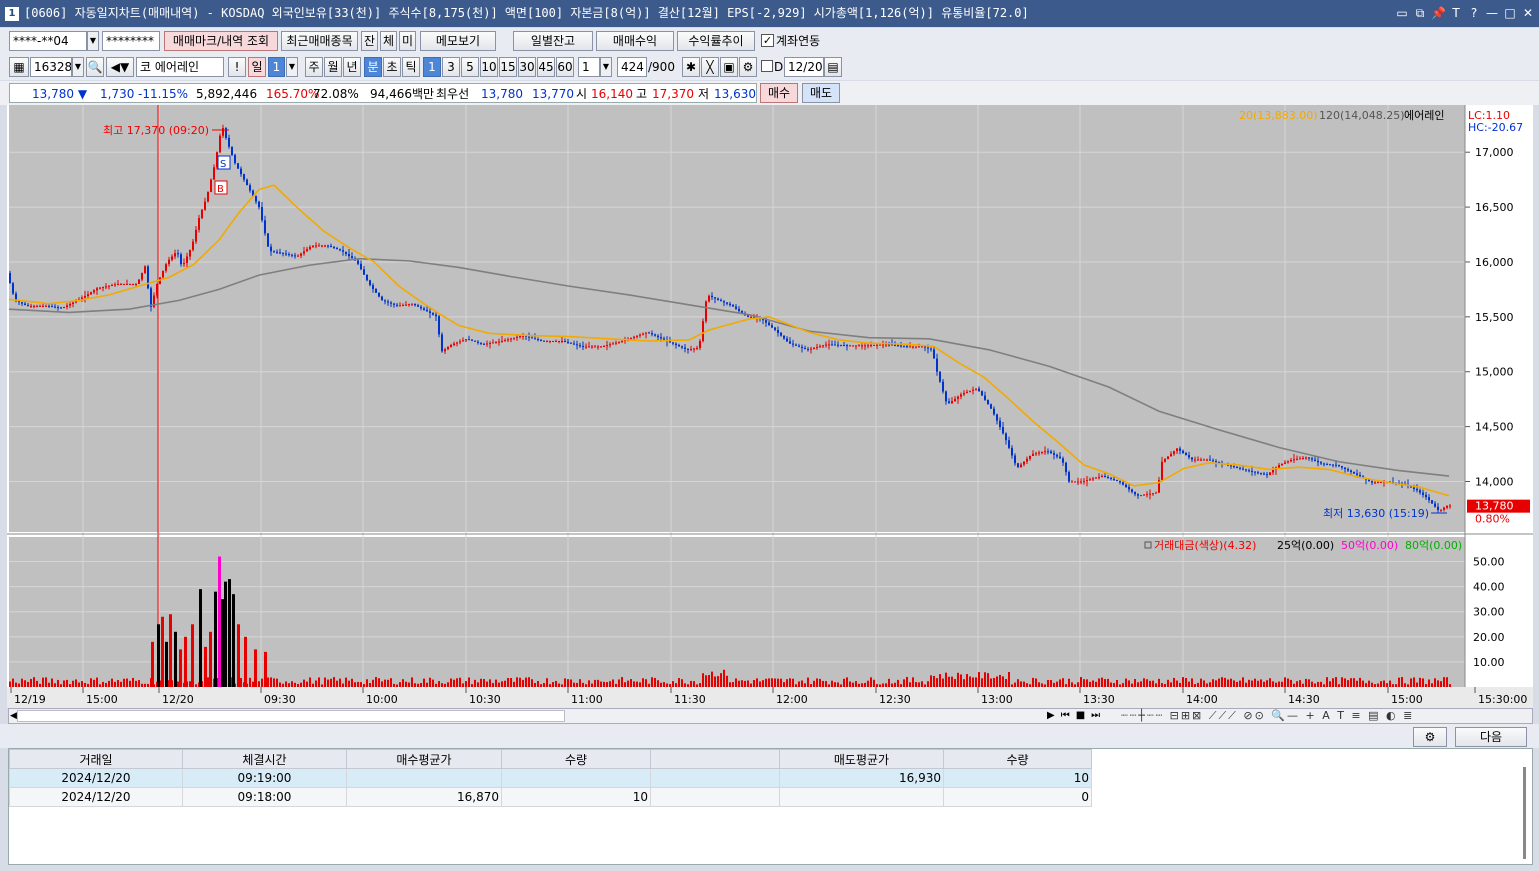 The width and height of the screenshot is (1539, 871). I want to click on link-checkbox: ✓, so click(767, 40).